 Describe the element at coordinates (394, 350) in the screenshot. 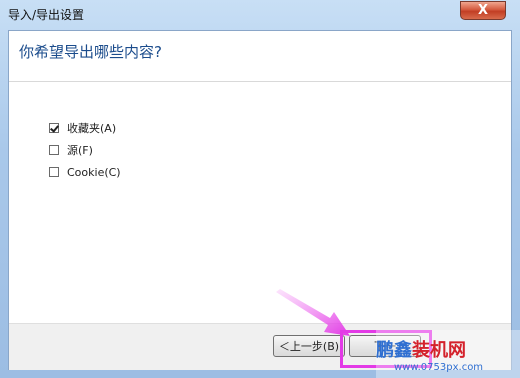

I see `watermark-title-part1: 鹏鑫` at that location.